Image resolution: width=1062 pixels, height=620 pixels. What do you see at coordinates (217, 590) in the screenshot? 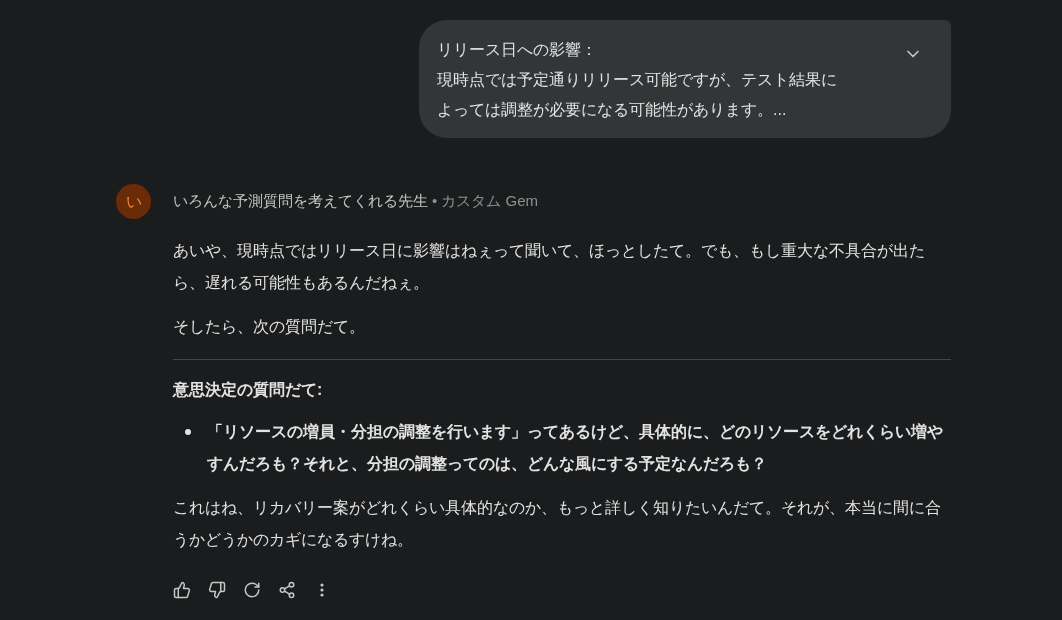
I see `thumbs-down-icon` at bounding box center [217, 590].